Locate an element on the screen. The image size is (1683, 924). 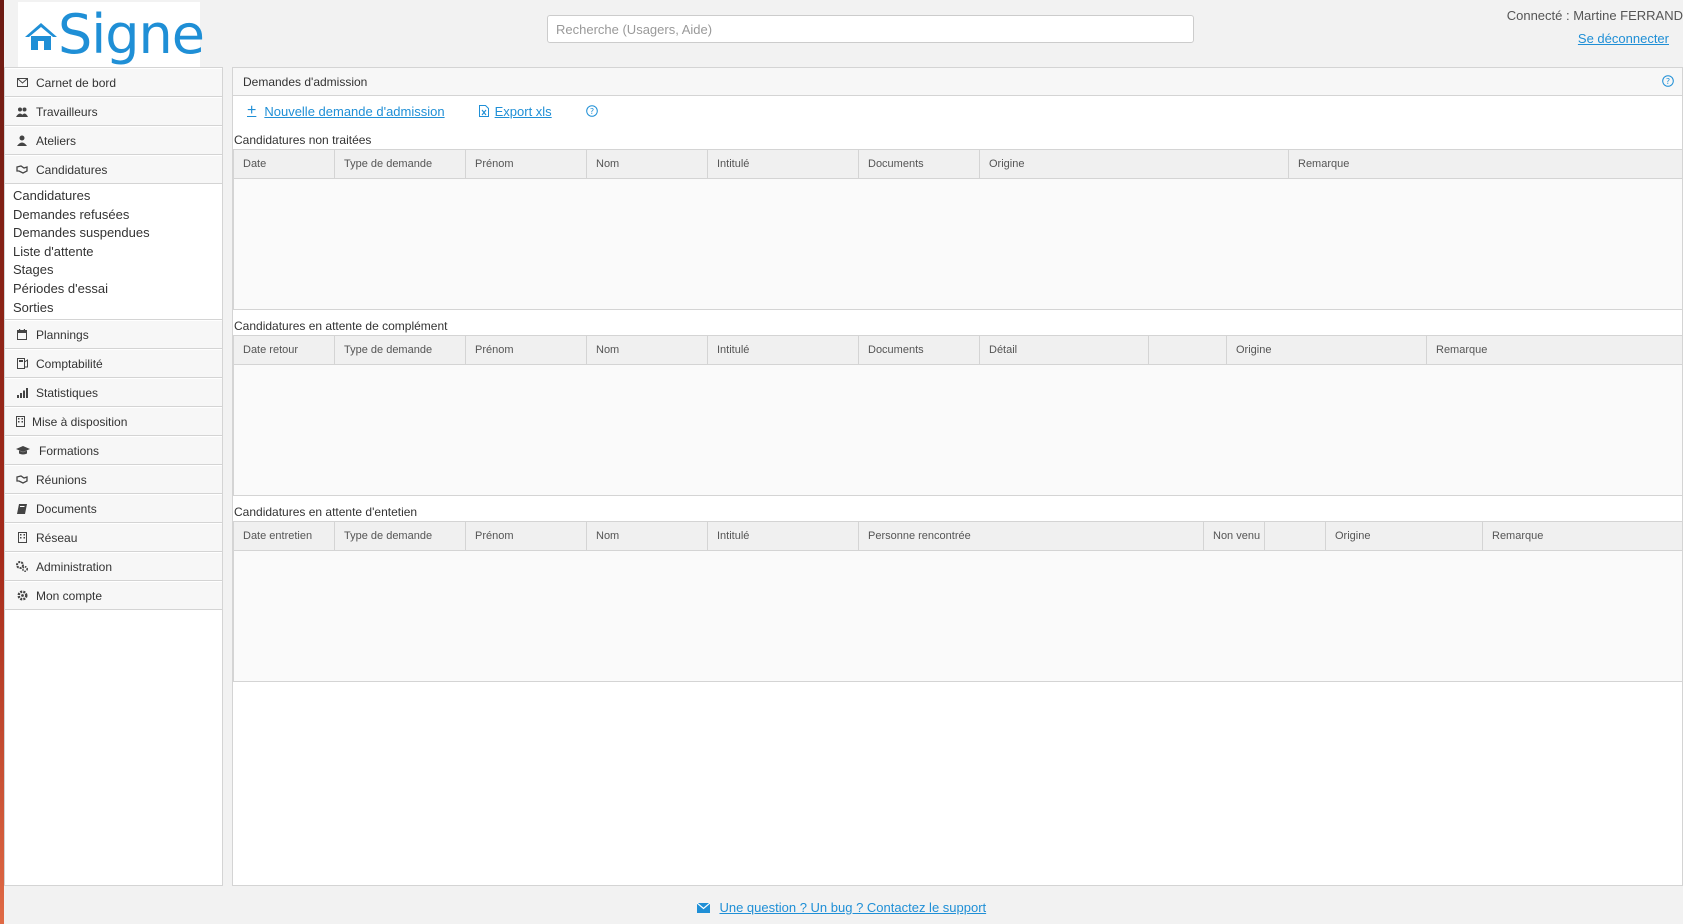
plus-icon: + is located at coordinates (252, 110).